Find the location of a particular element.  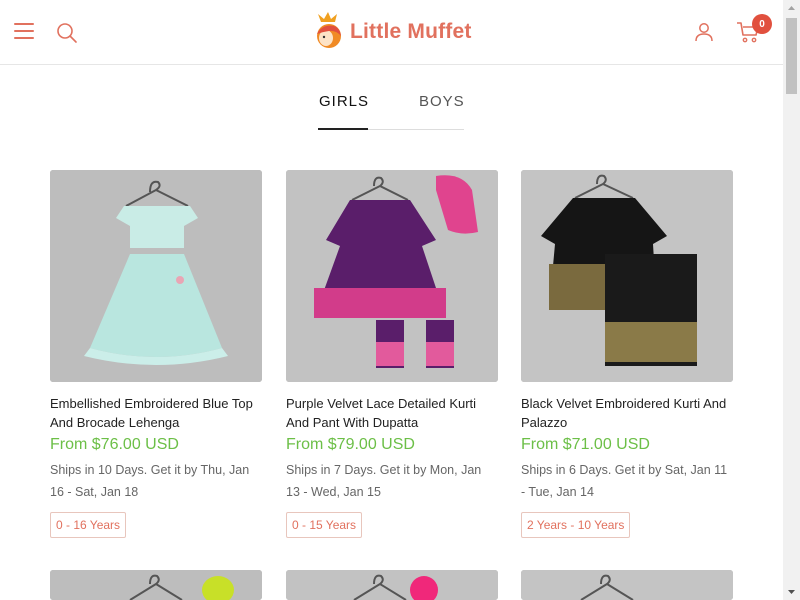

page-scrollbar is located at coordinates (791, 300).